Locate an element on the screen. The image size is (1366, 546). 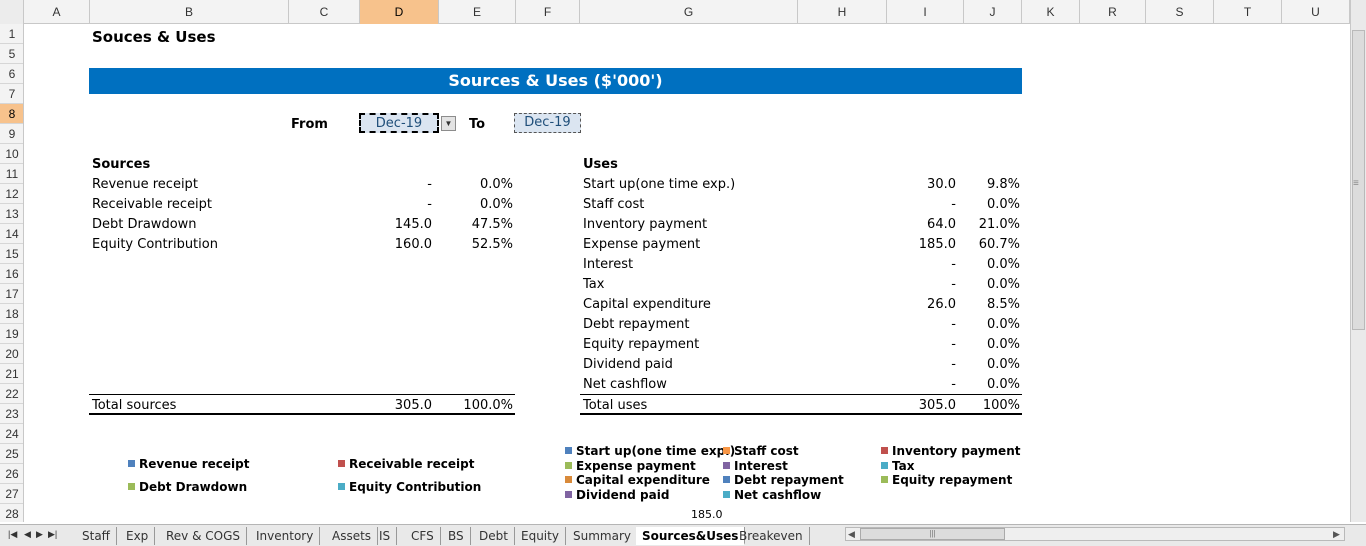
sources-row-pct: 0.0% is located at coordinates (496, 184).